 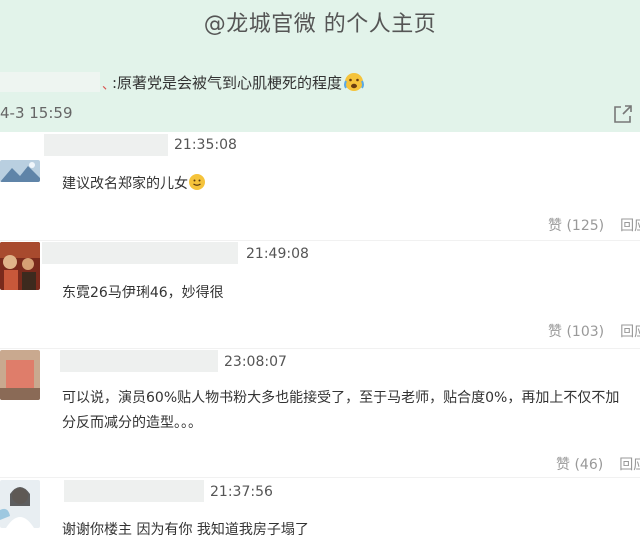 I want to click on comment-item: 21:37:56 谢谢你楼主 因为有你 我知道我房子塌了, so click(x=320, y=510).